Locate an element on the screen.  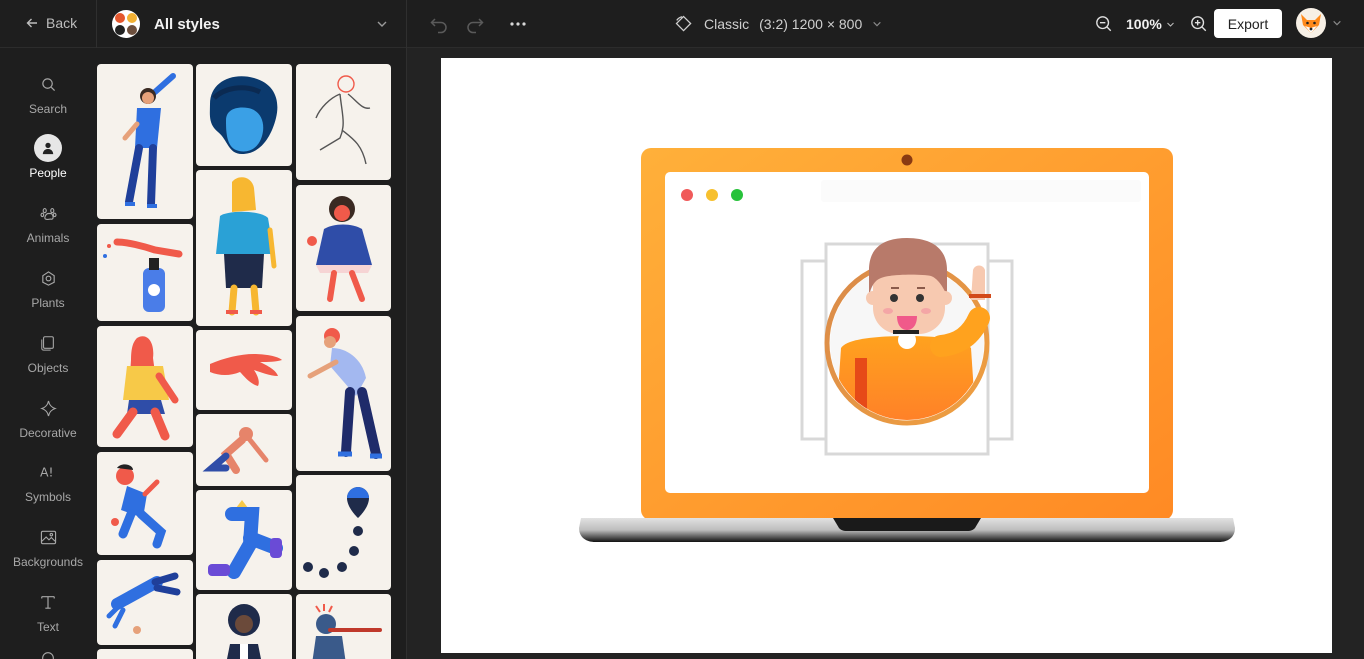
nav-item-animals: Animals is located at coordinates (48, 227).